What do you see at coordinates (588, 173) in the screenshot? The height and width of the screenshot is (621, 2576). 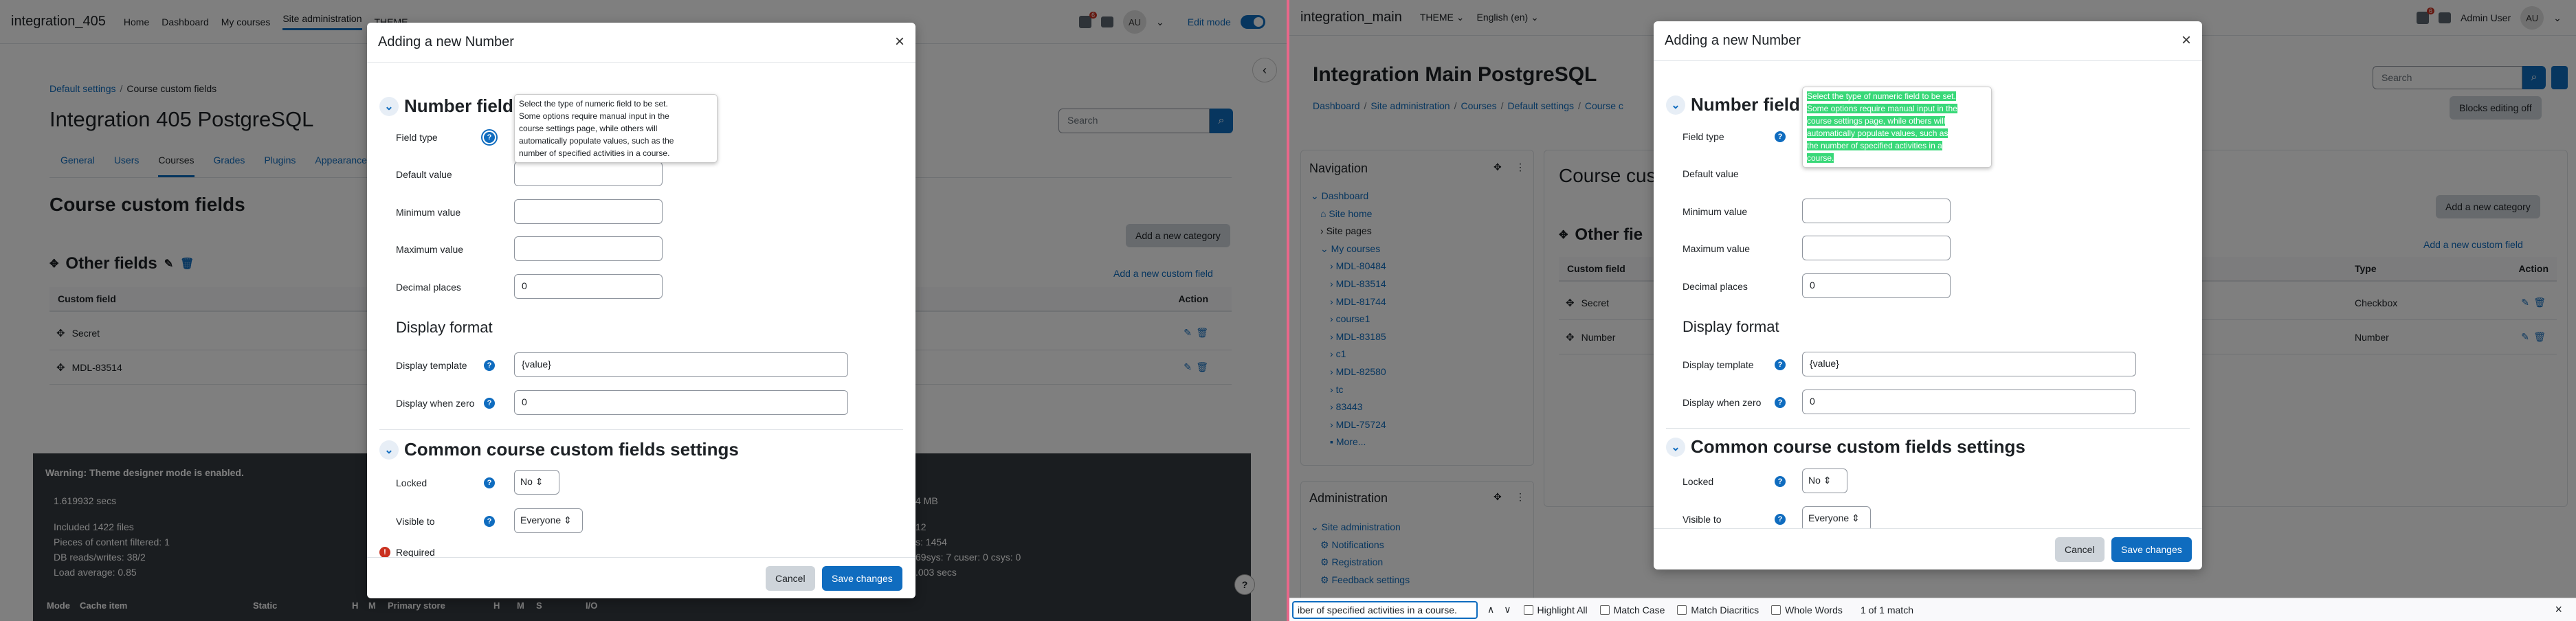 I see `default-value-input` at bounding box center [588, 173].